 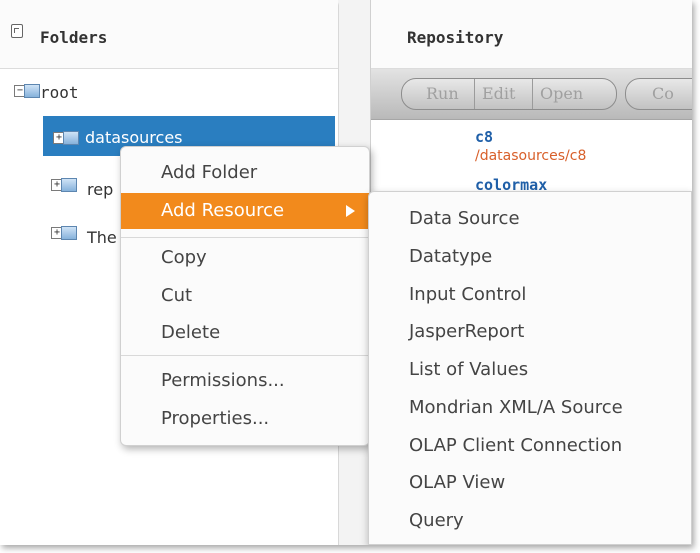 I want to click on tree-item-label: datasources, so click(x=134, y=137).